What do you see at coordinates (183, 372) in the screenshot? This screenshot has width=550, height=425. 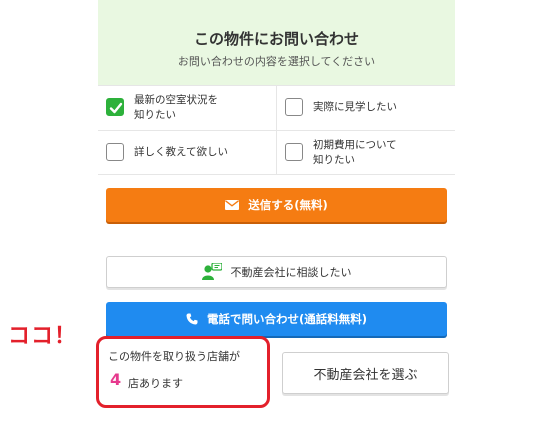 I see `store-count-highlight` at bounding box center [183, 372].